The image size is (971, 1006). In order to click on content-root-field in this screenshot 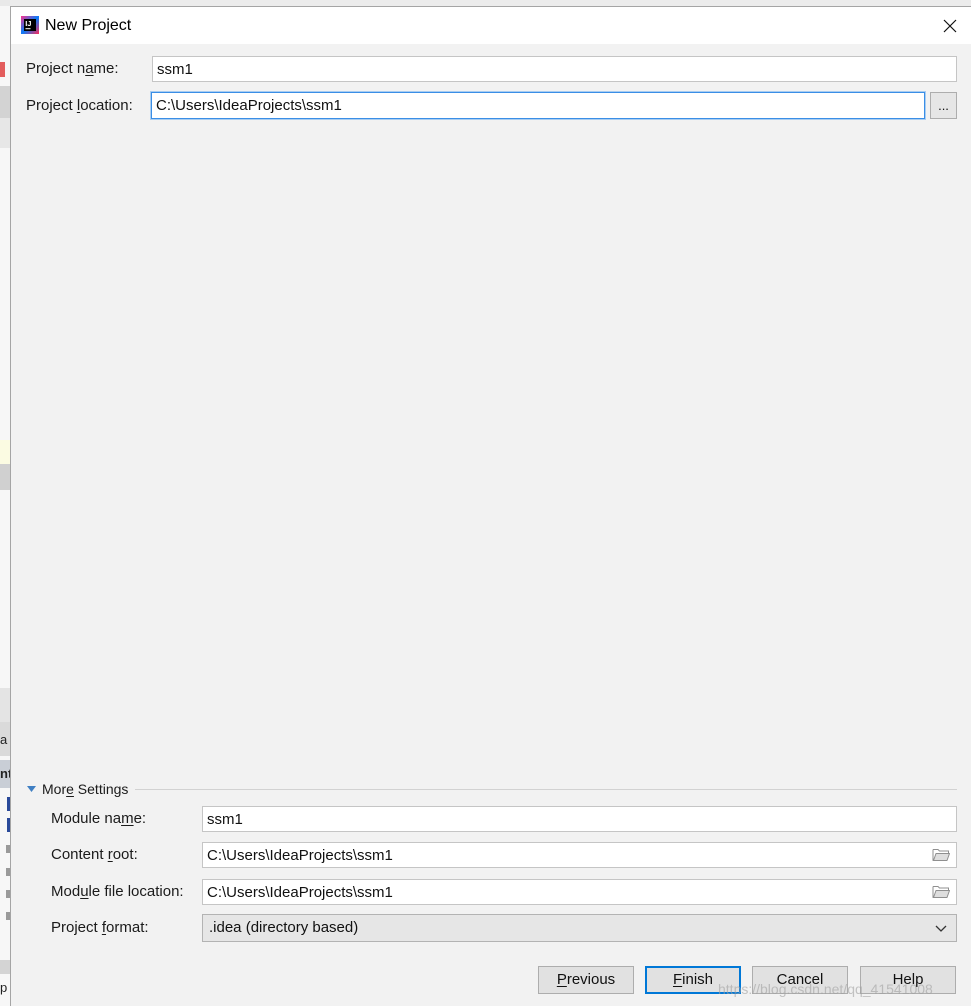, I will do `click(579, 855)`.